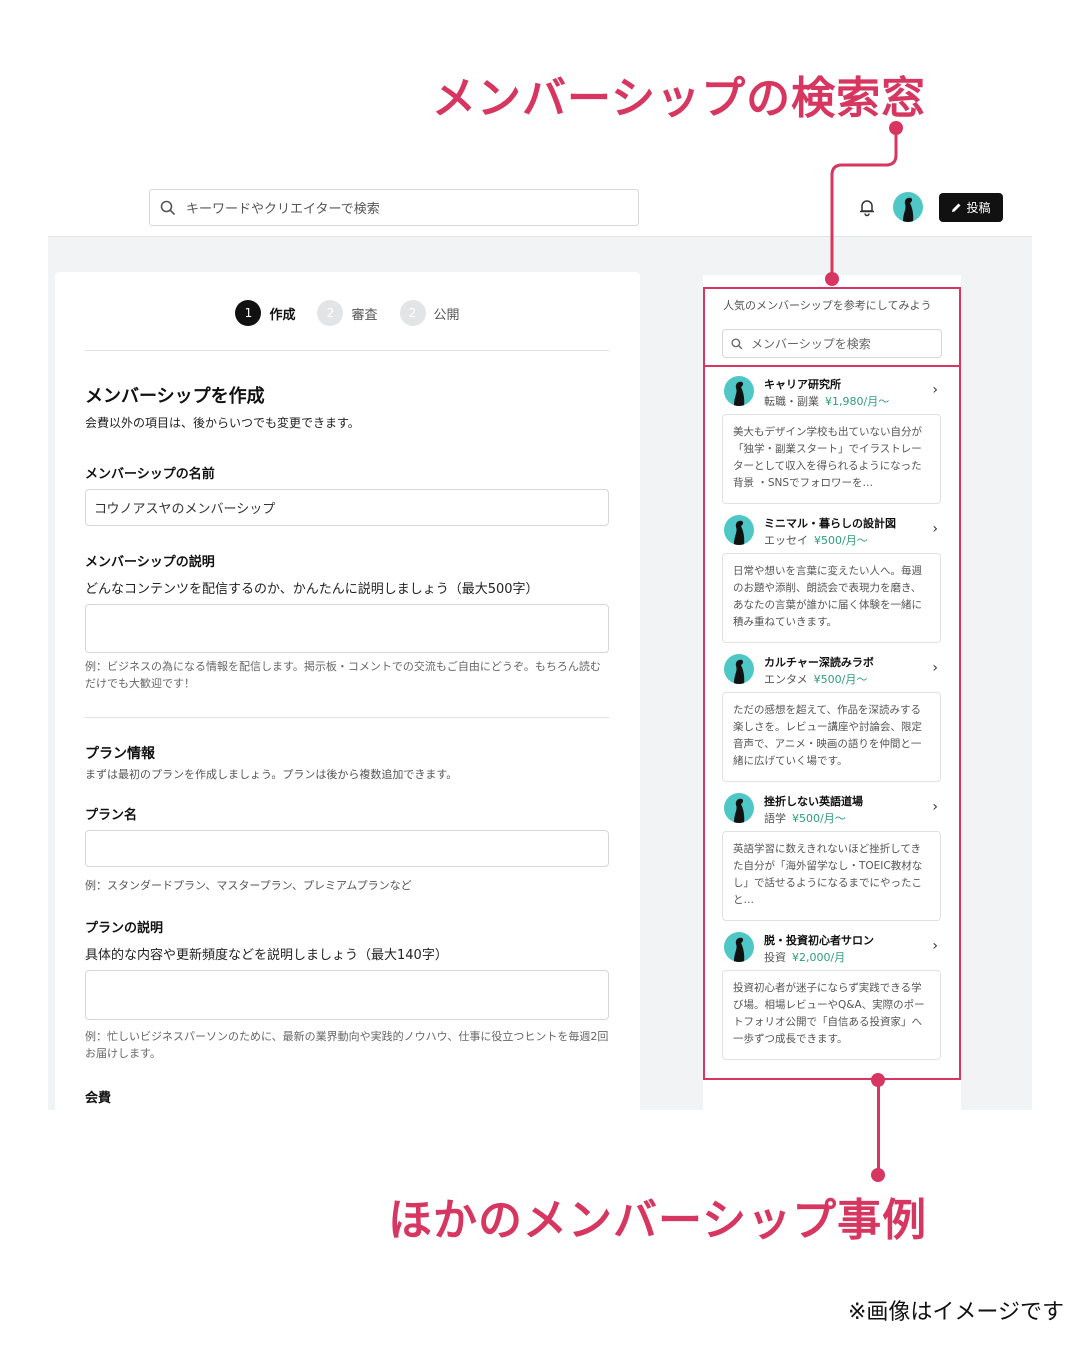 This screenshot has height=1350, width=1080. Describe the element at coordinates (832, 722) in the screenshot. I see `examples-highlight-box` at that location.